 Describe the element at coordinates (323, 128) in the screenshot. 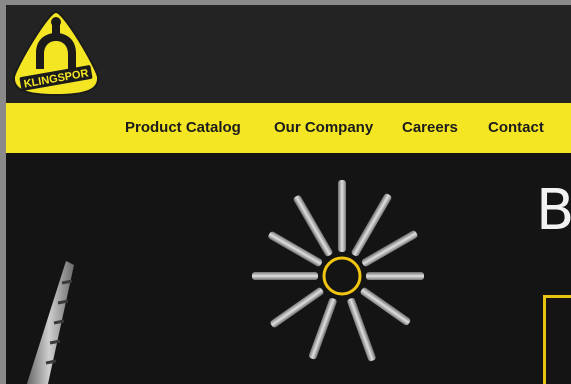

I see `nav-our-company: Our Company` at that location.